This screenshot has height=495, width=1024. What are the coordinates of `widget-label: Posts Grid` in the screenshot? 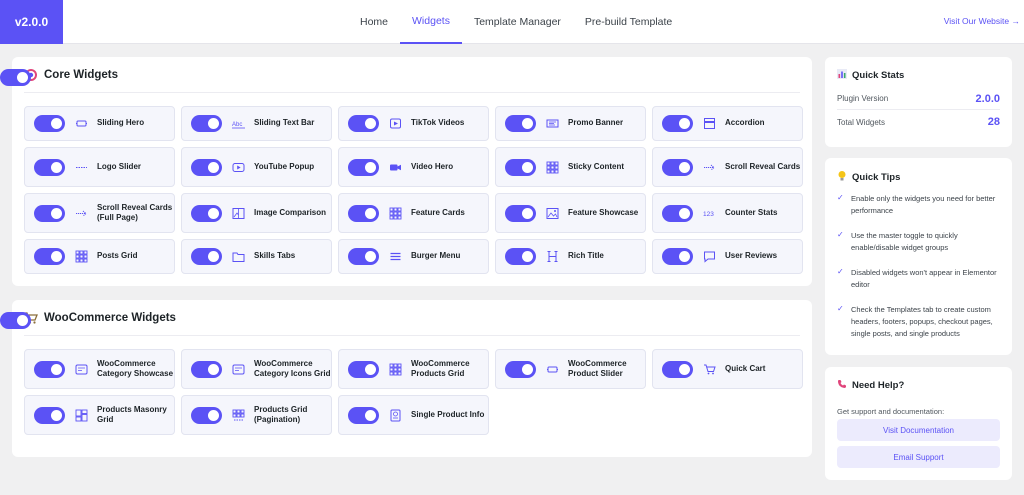 It's located at (117, 256).